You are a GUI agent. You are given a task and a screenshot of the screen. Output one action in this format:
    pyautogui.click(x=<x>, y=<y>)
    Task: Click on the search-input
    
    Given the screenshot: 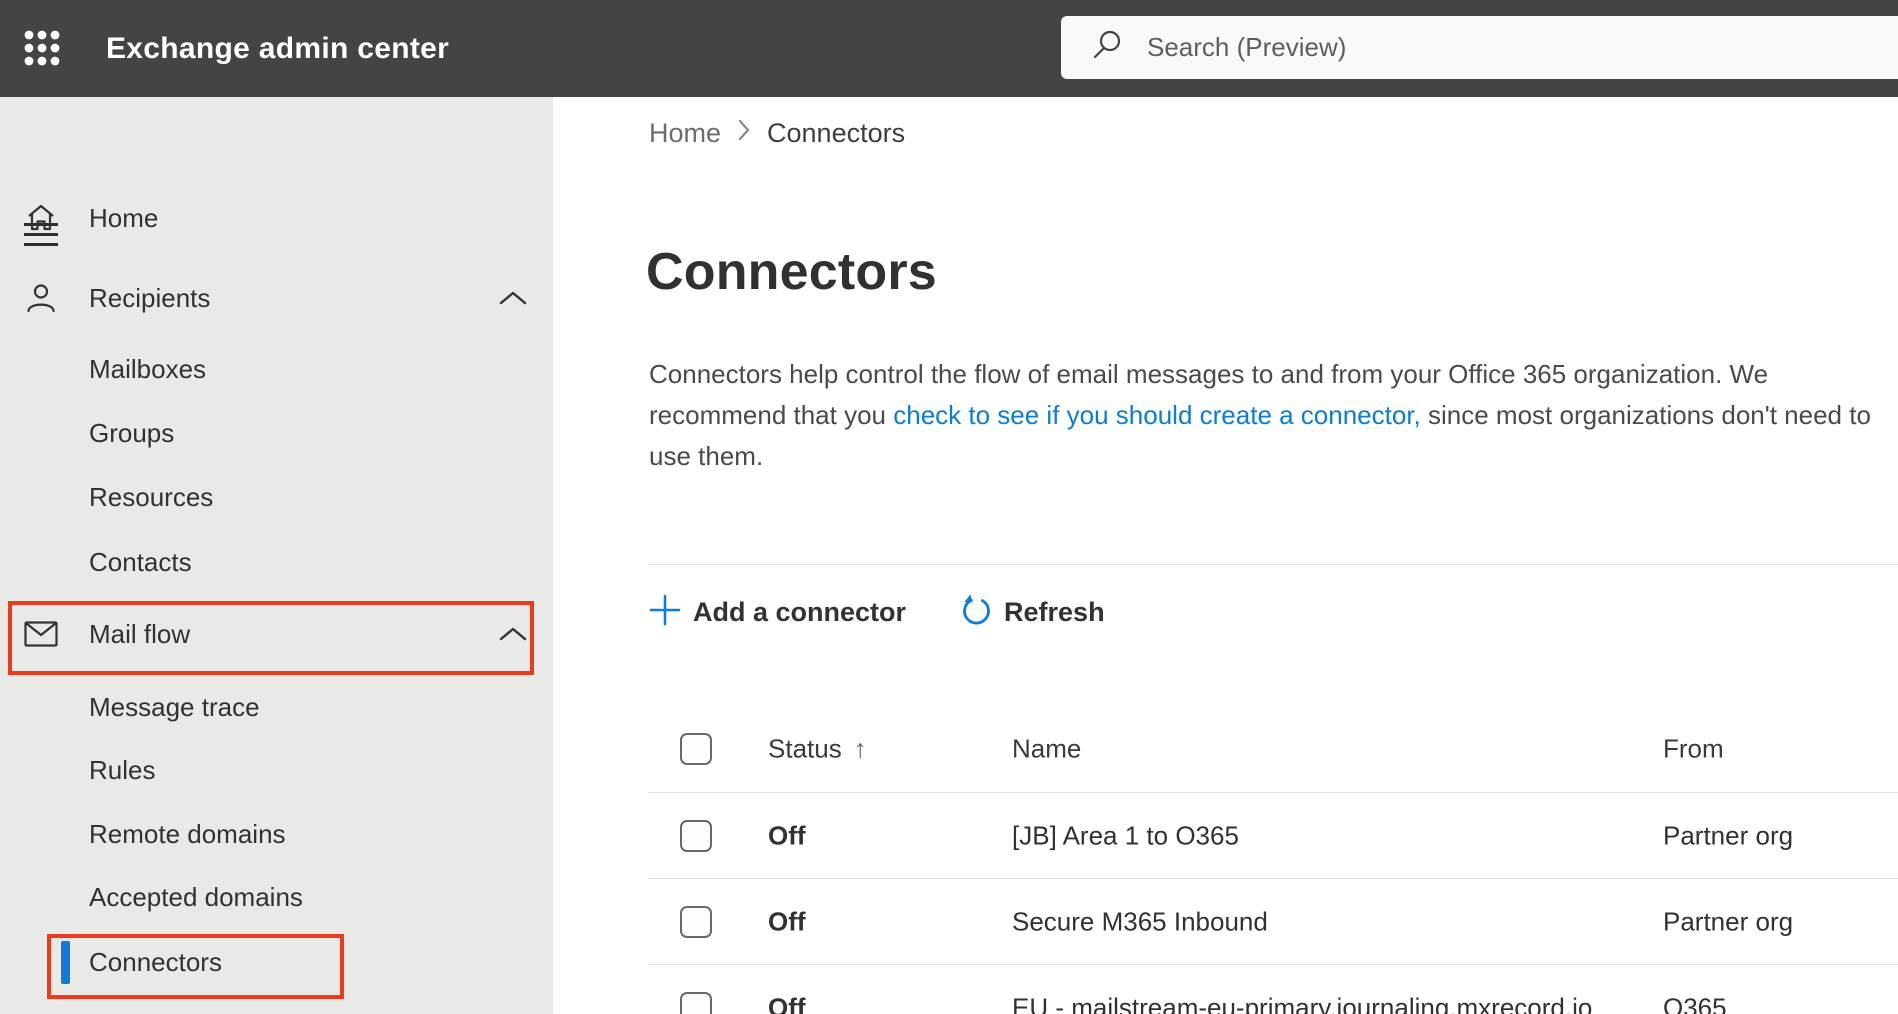 What is the action you would take?
    pyautogui.click(x=1447, y=47)
    